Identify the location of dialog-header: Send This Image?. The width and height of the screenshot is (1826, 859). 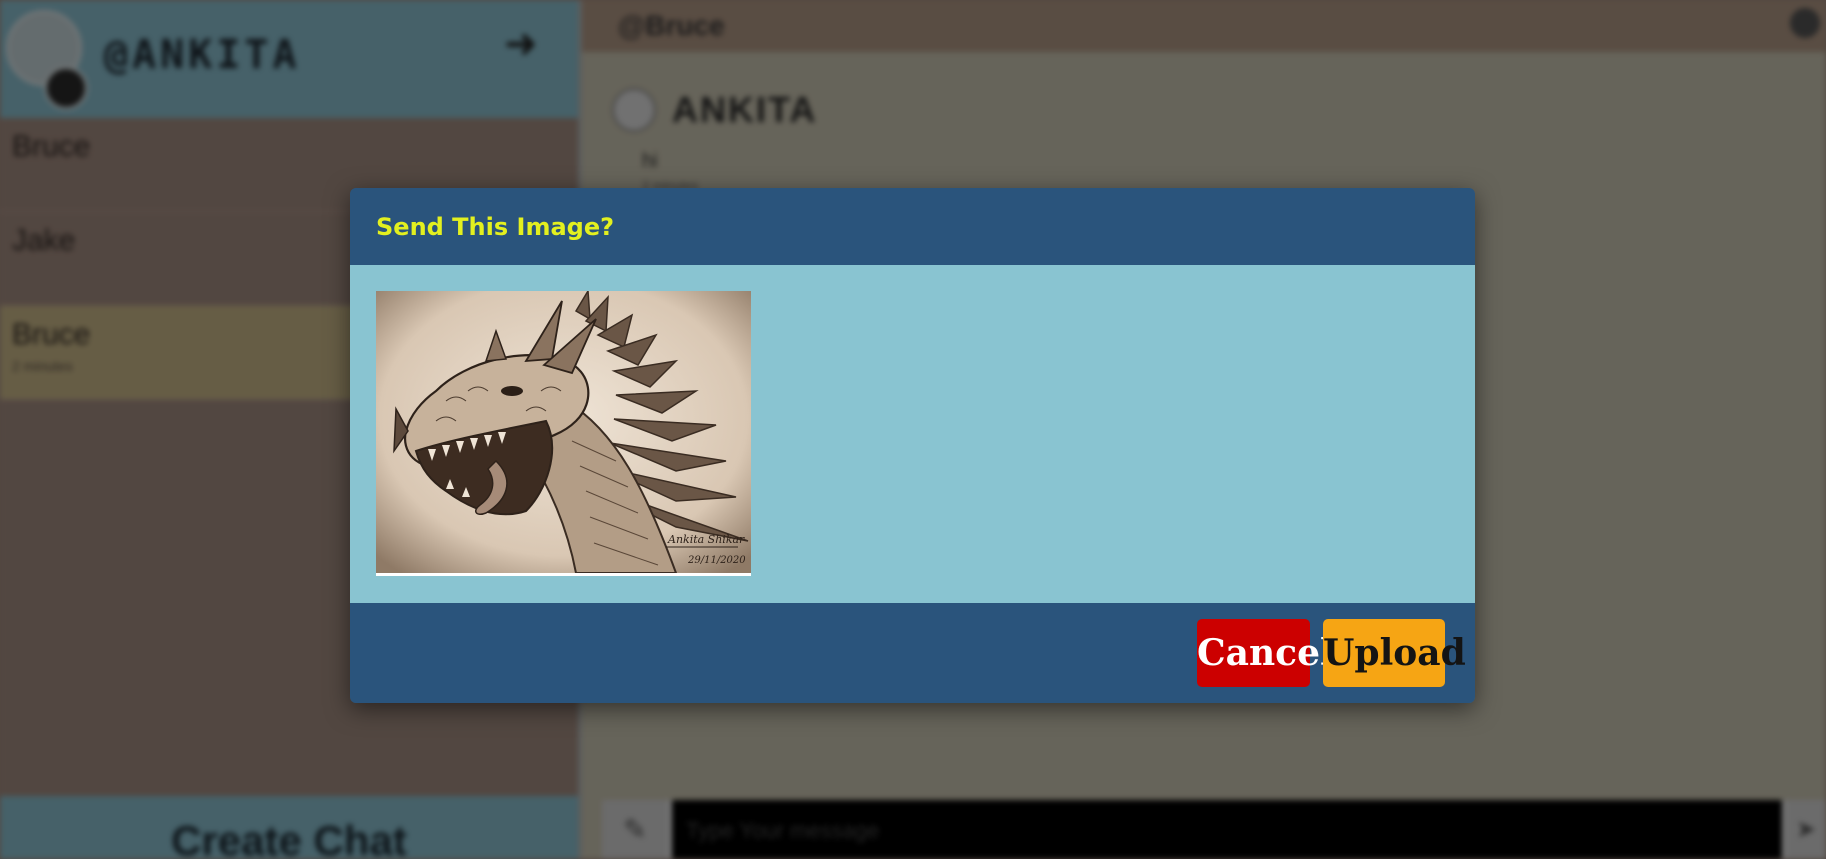
(912, 226).